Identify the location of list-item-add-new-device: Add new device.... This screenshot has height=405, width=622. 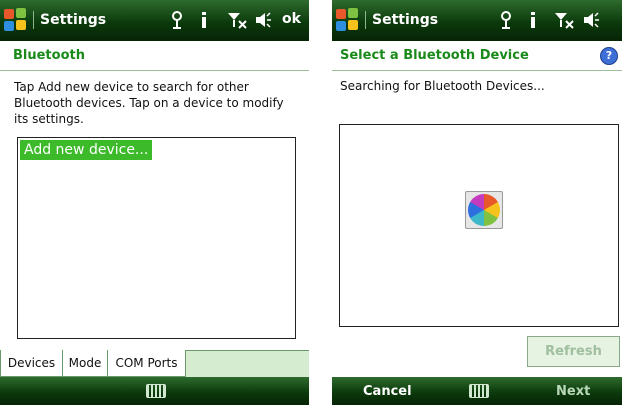
(86, 150).